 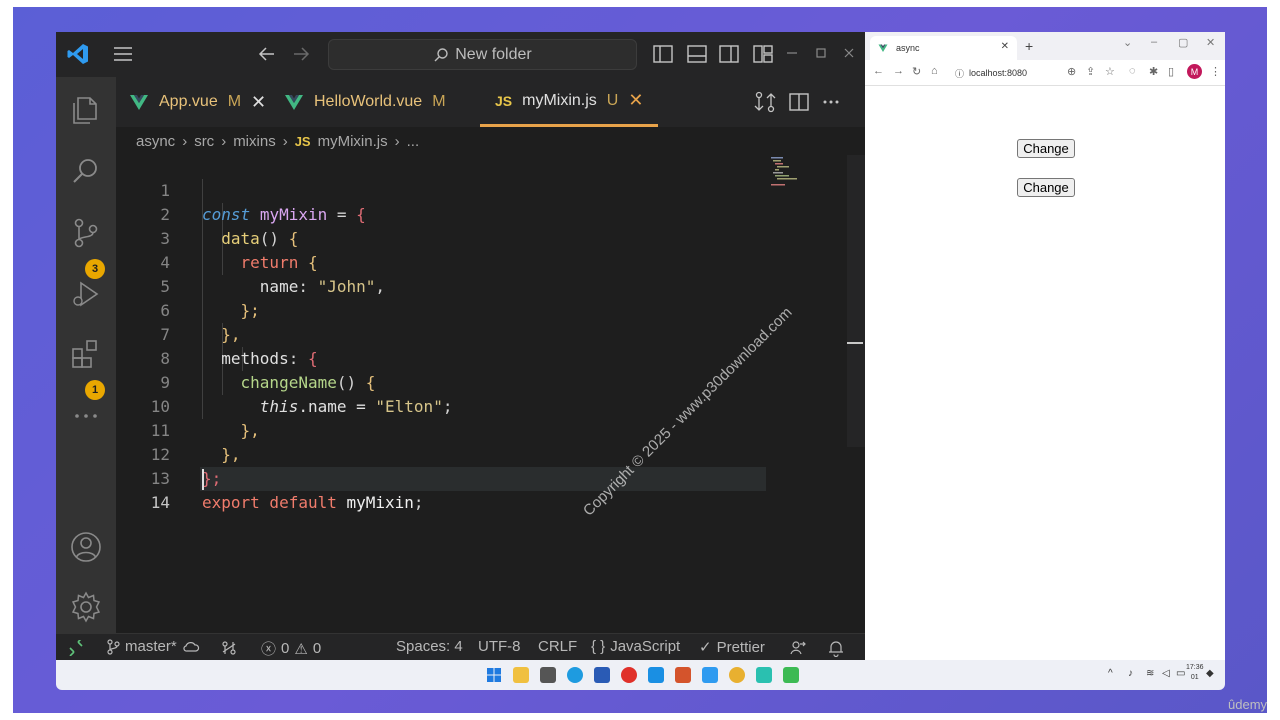 What do you see at coordinates (1130, 673) in the screenshot?
I see `microphone-icon: ♪` at bounding box center [1130, 673].